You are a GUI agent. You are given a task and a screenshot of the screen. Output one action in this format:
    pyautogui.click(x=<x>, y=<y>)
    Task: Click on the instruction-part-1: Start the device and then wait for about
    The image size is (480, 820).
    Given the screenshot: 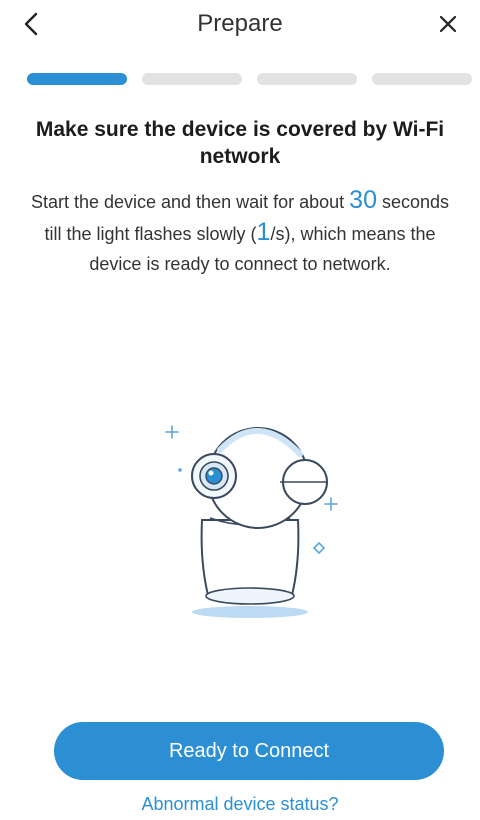 What is the action you would take?
    pyautogui.click(x=187, y=202)
    